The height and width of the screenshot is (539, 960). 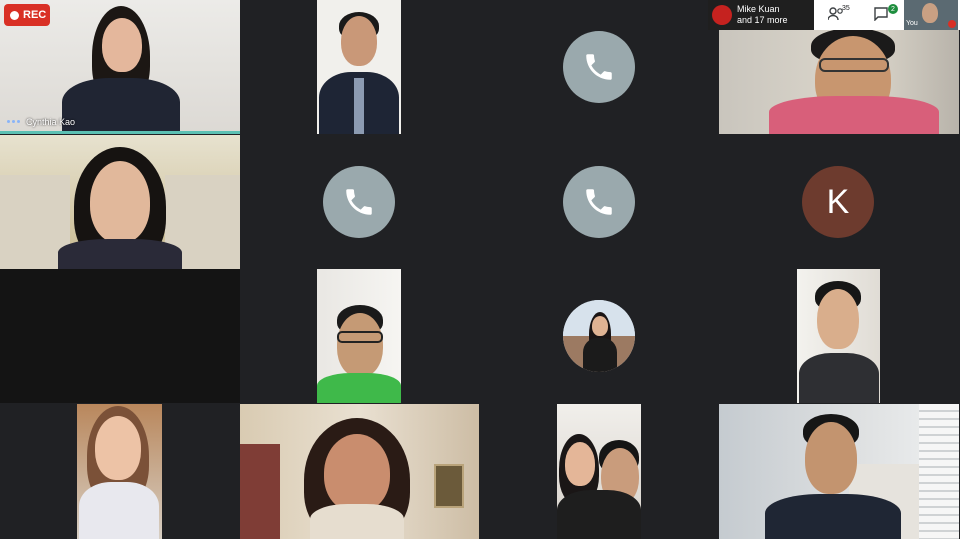 I want to click on people-count: 35, so click(x=846, y=8).